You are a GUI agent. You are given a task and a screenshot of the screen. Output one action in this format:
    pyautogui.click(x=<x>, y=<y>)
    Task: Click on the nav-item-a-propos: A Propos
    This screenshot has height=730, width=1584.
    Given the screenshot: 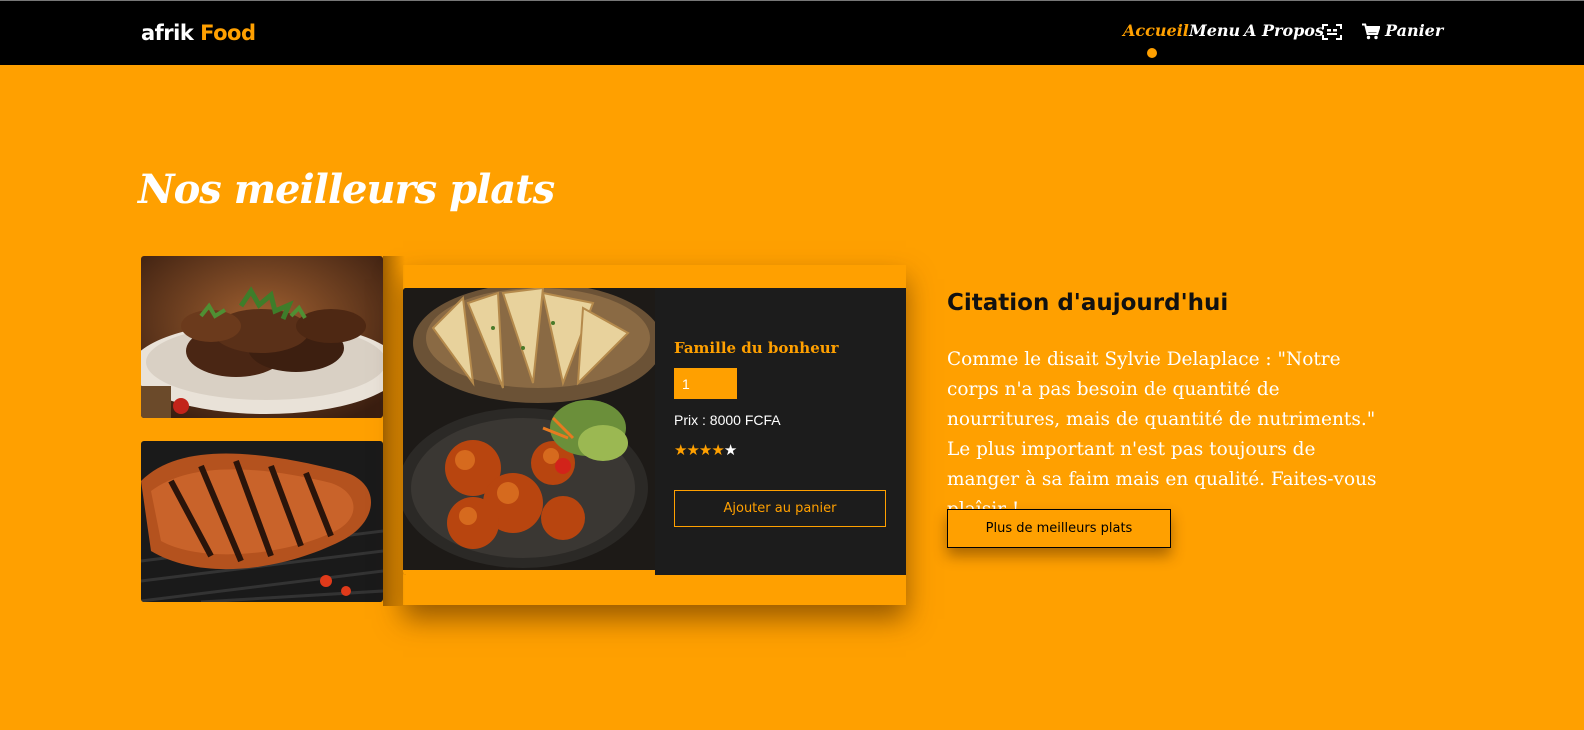 What is the action you would take?
    pyautogui.click(x=1284, y=30)
    